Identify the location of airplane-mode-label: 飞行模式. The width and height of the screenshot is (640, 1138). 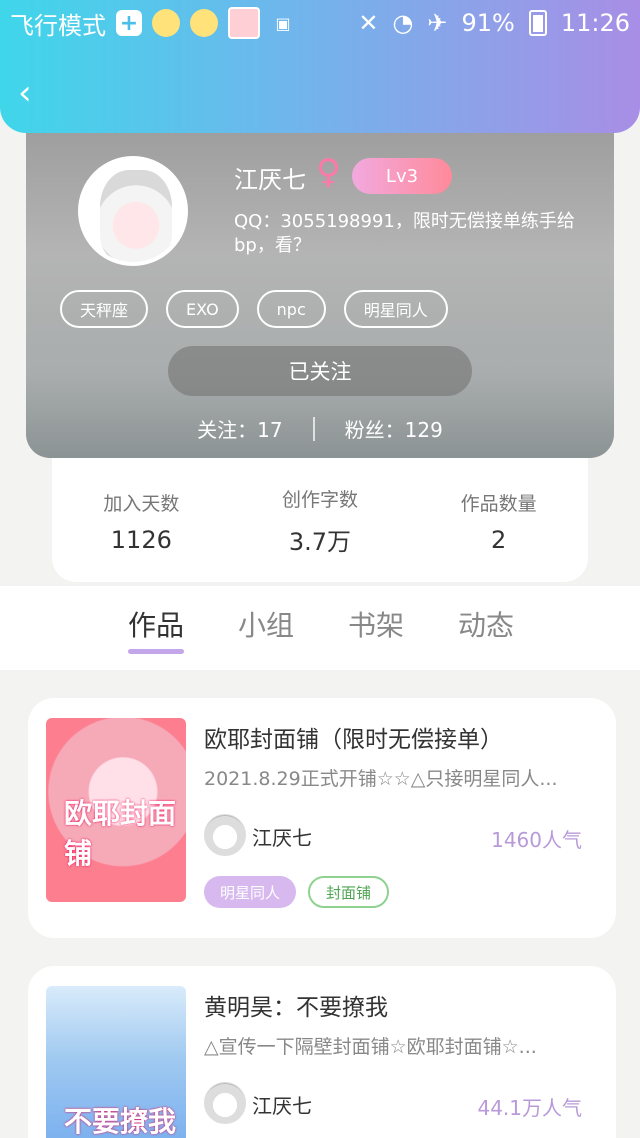
(58, 25).